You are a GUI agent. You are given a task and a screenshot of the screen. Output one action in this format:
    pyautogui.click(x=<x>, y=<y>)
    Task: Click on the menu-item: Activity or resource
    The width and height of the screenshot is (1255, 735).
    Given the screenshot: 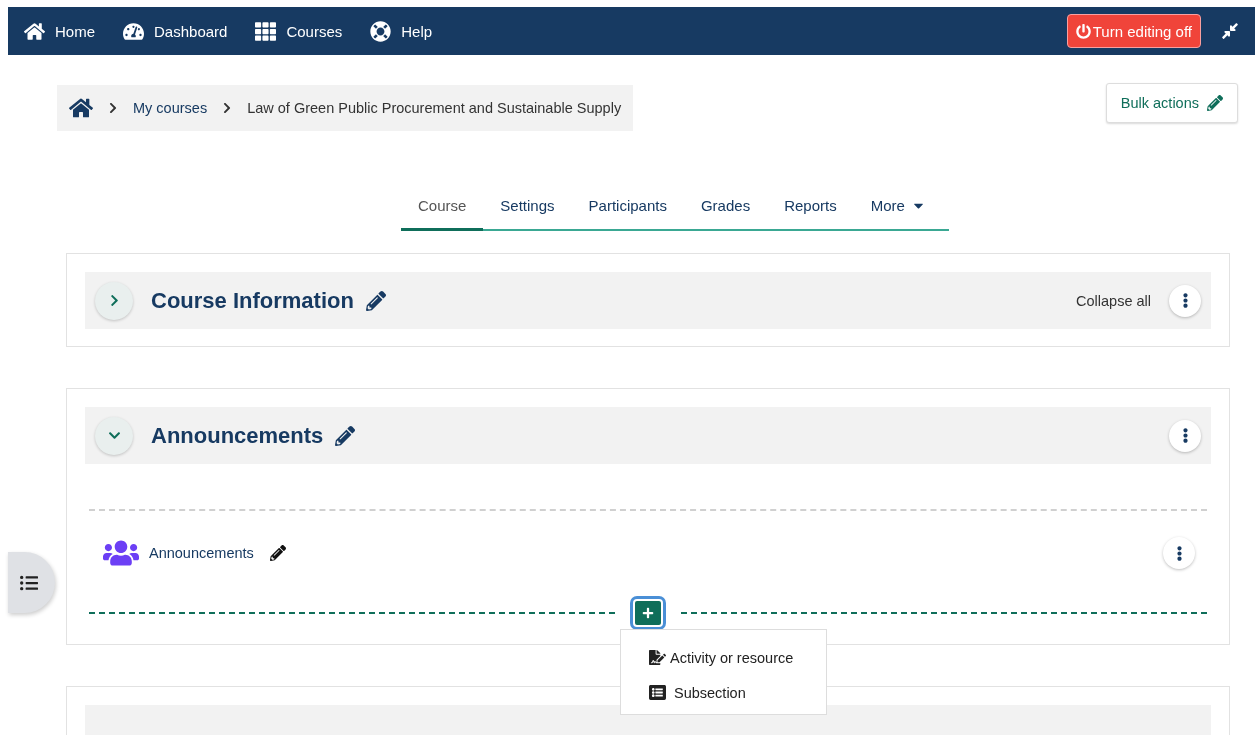 What is the action you would take?
    pyautogui.click(x=723, y=657)
    